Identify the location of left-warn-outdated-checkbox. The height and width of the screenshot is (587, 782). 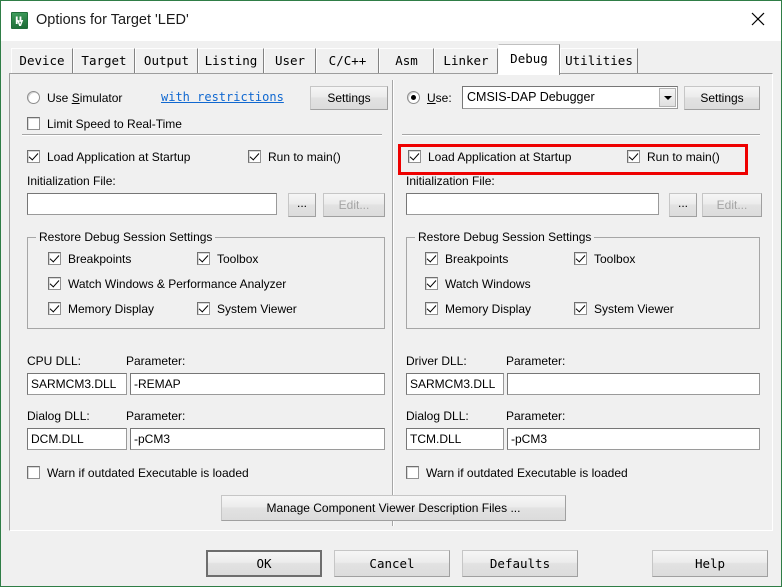
(33, 472).